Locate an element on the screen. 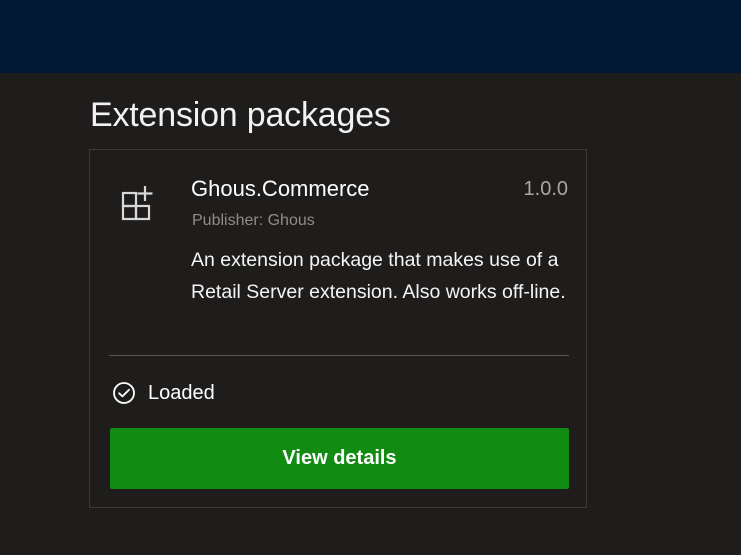 Image resolution: width=741 pixels, height=555 pixels. page-title: Extension packages is located at coordinates (240, 115).